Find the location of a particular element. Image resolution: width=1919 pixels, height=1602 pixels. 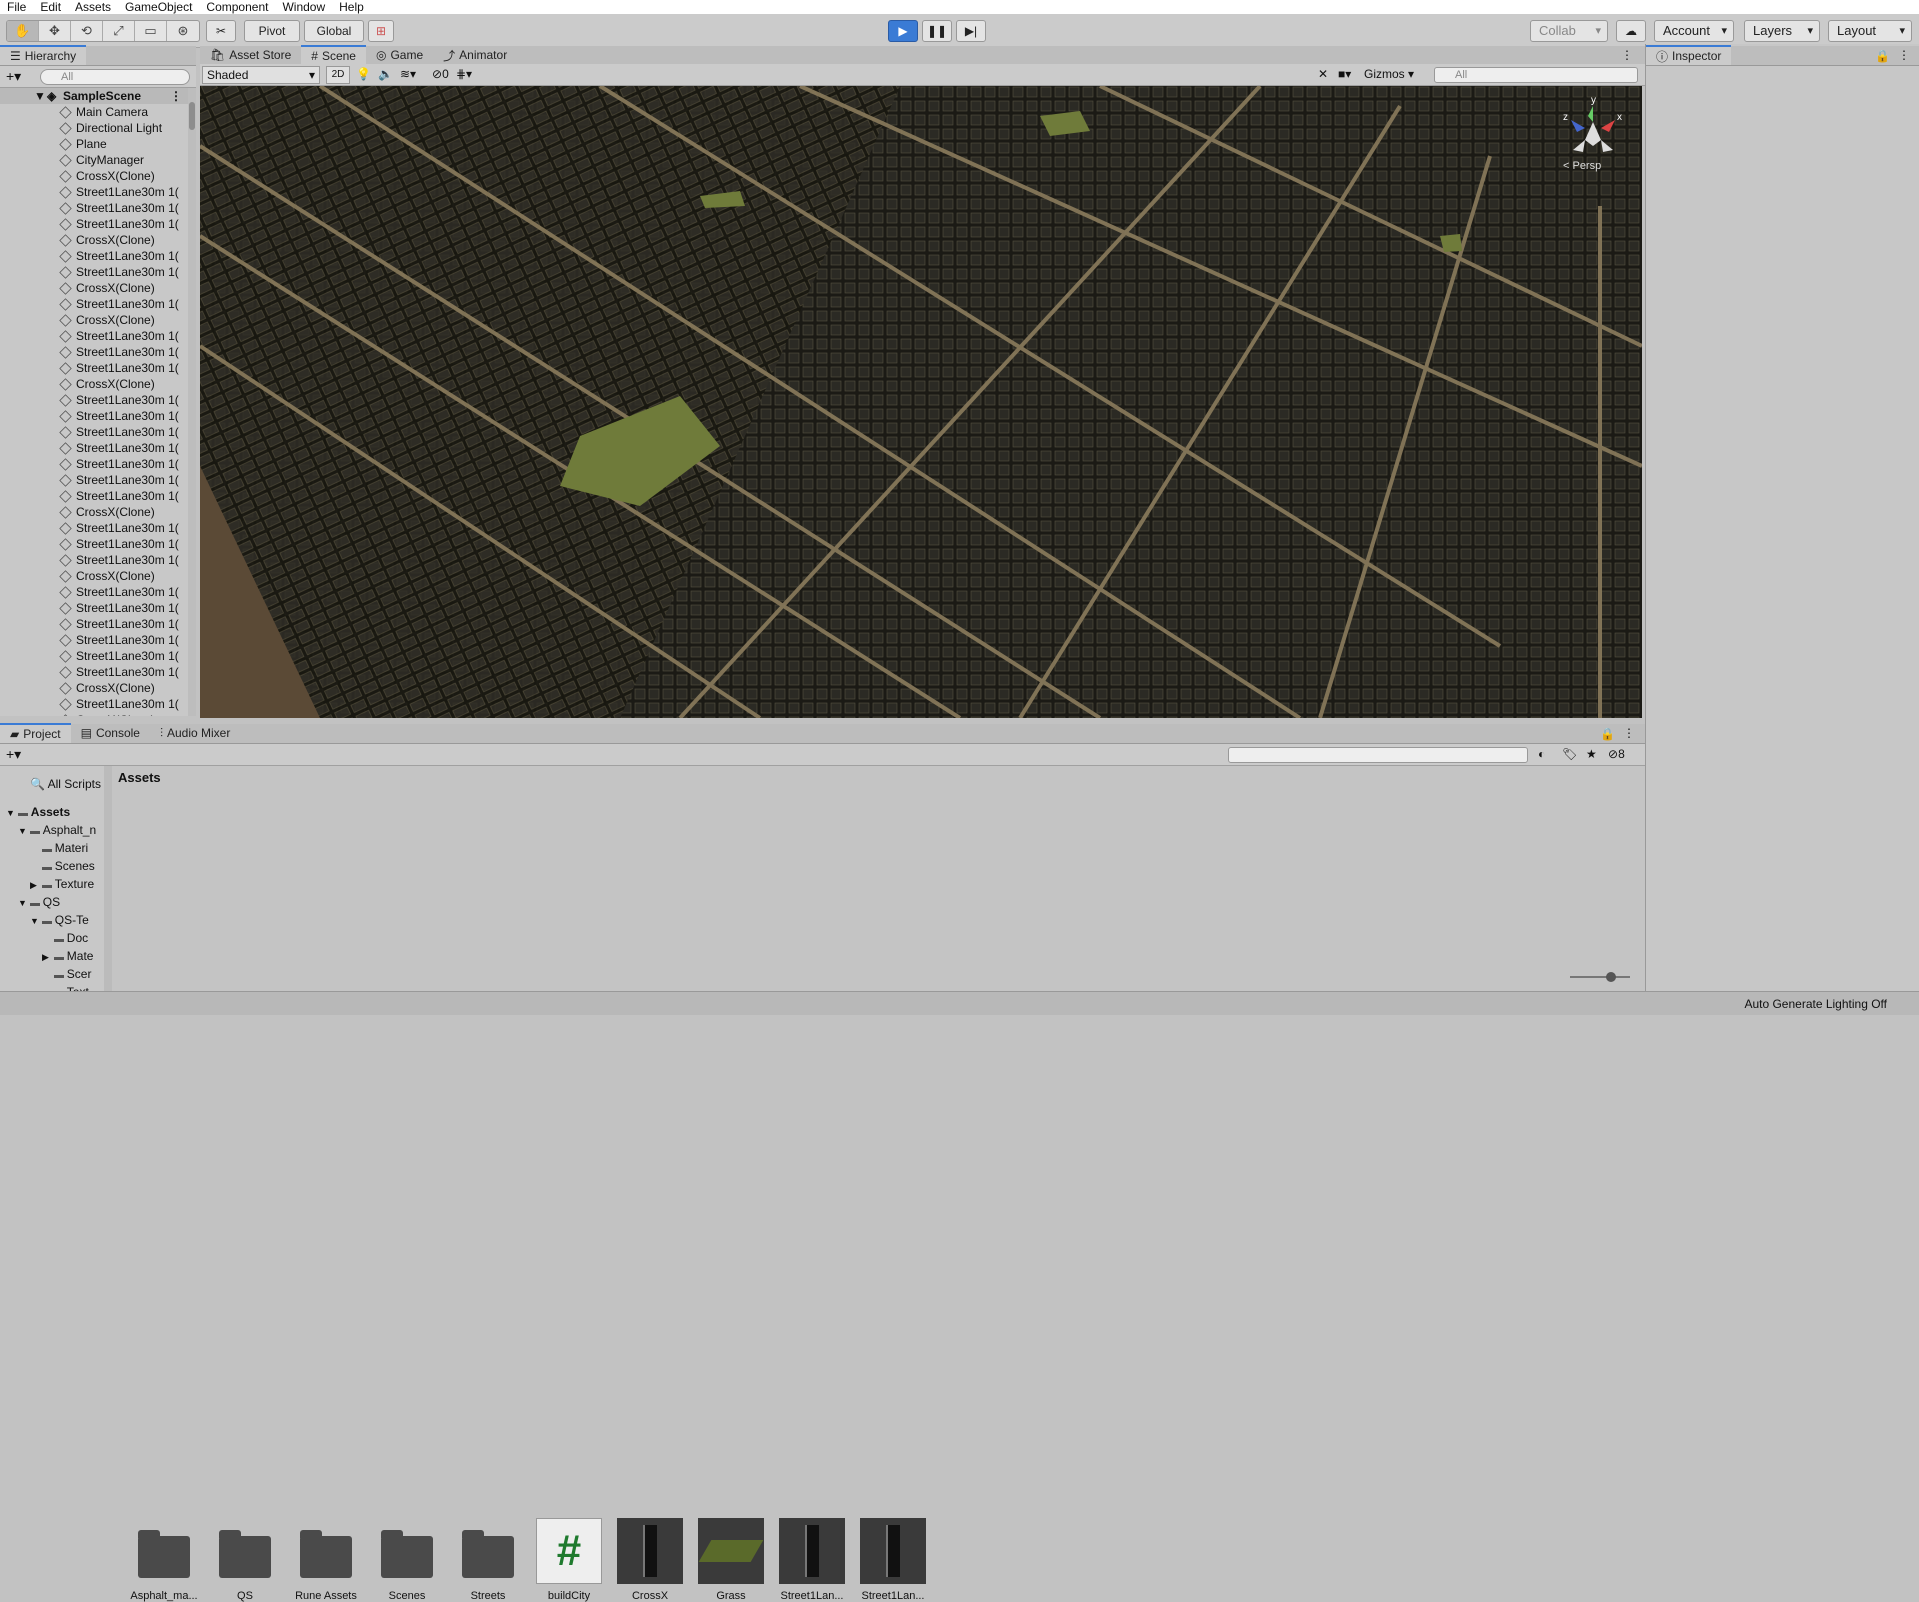

transform-tool-icon: ⊛ is located at coordinates (183, 31).